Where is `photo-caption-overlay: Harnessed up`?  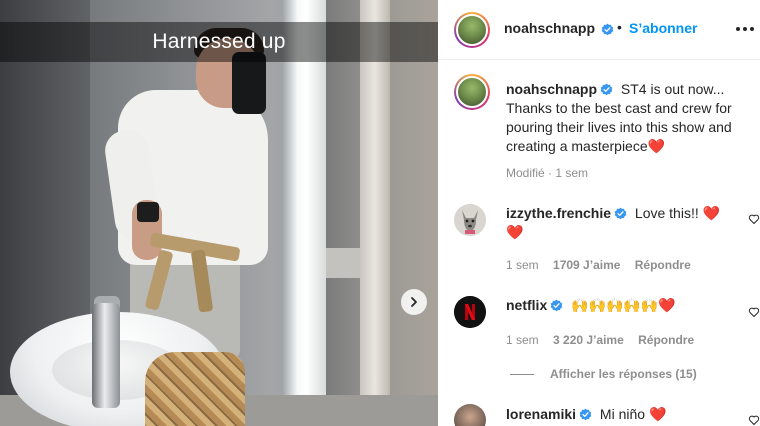 photo-caption-overlay: Harnessed up is located at coordinates (219, 42).